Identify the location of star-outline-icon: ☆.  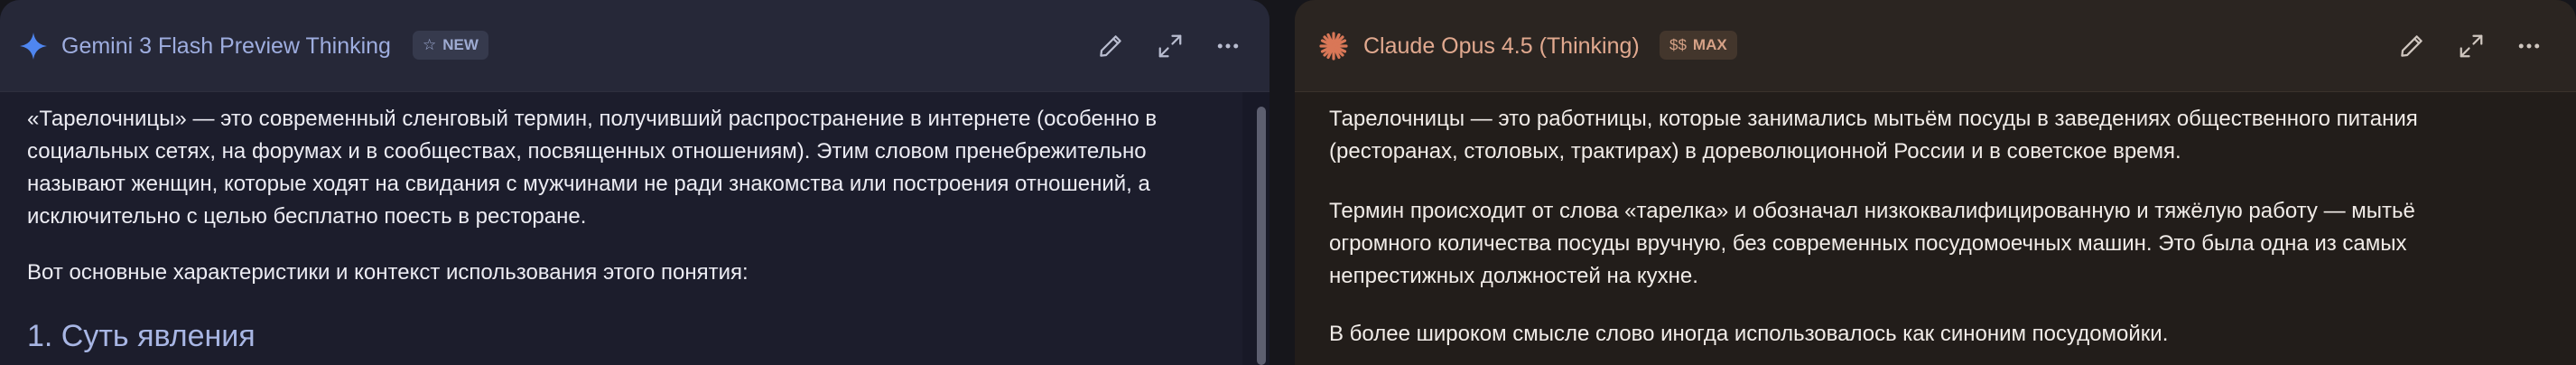
(430, 44).